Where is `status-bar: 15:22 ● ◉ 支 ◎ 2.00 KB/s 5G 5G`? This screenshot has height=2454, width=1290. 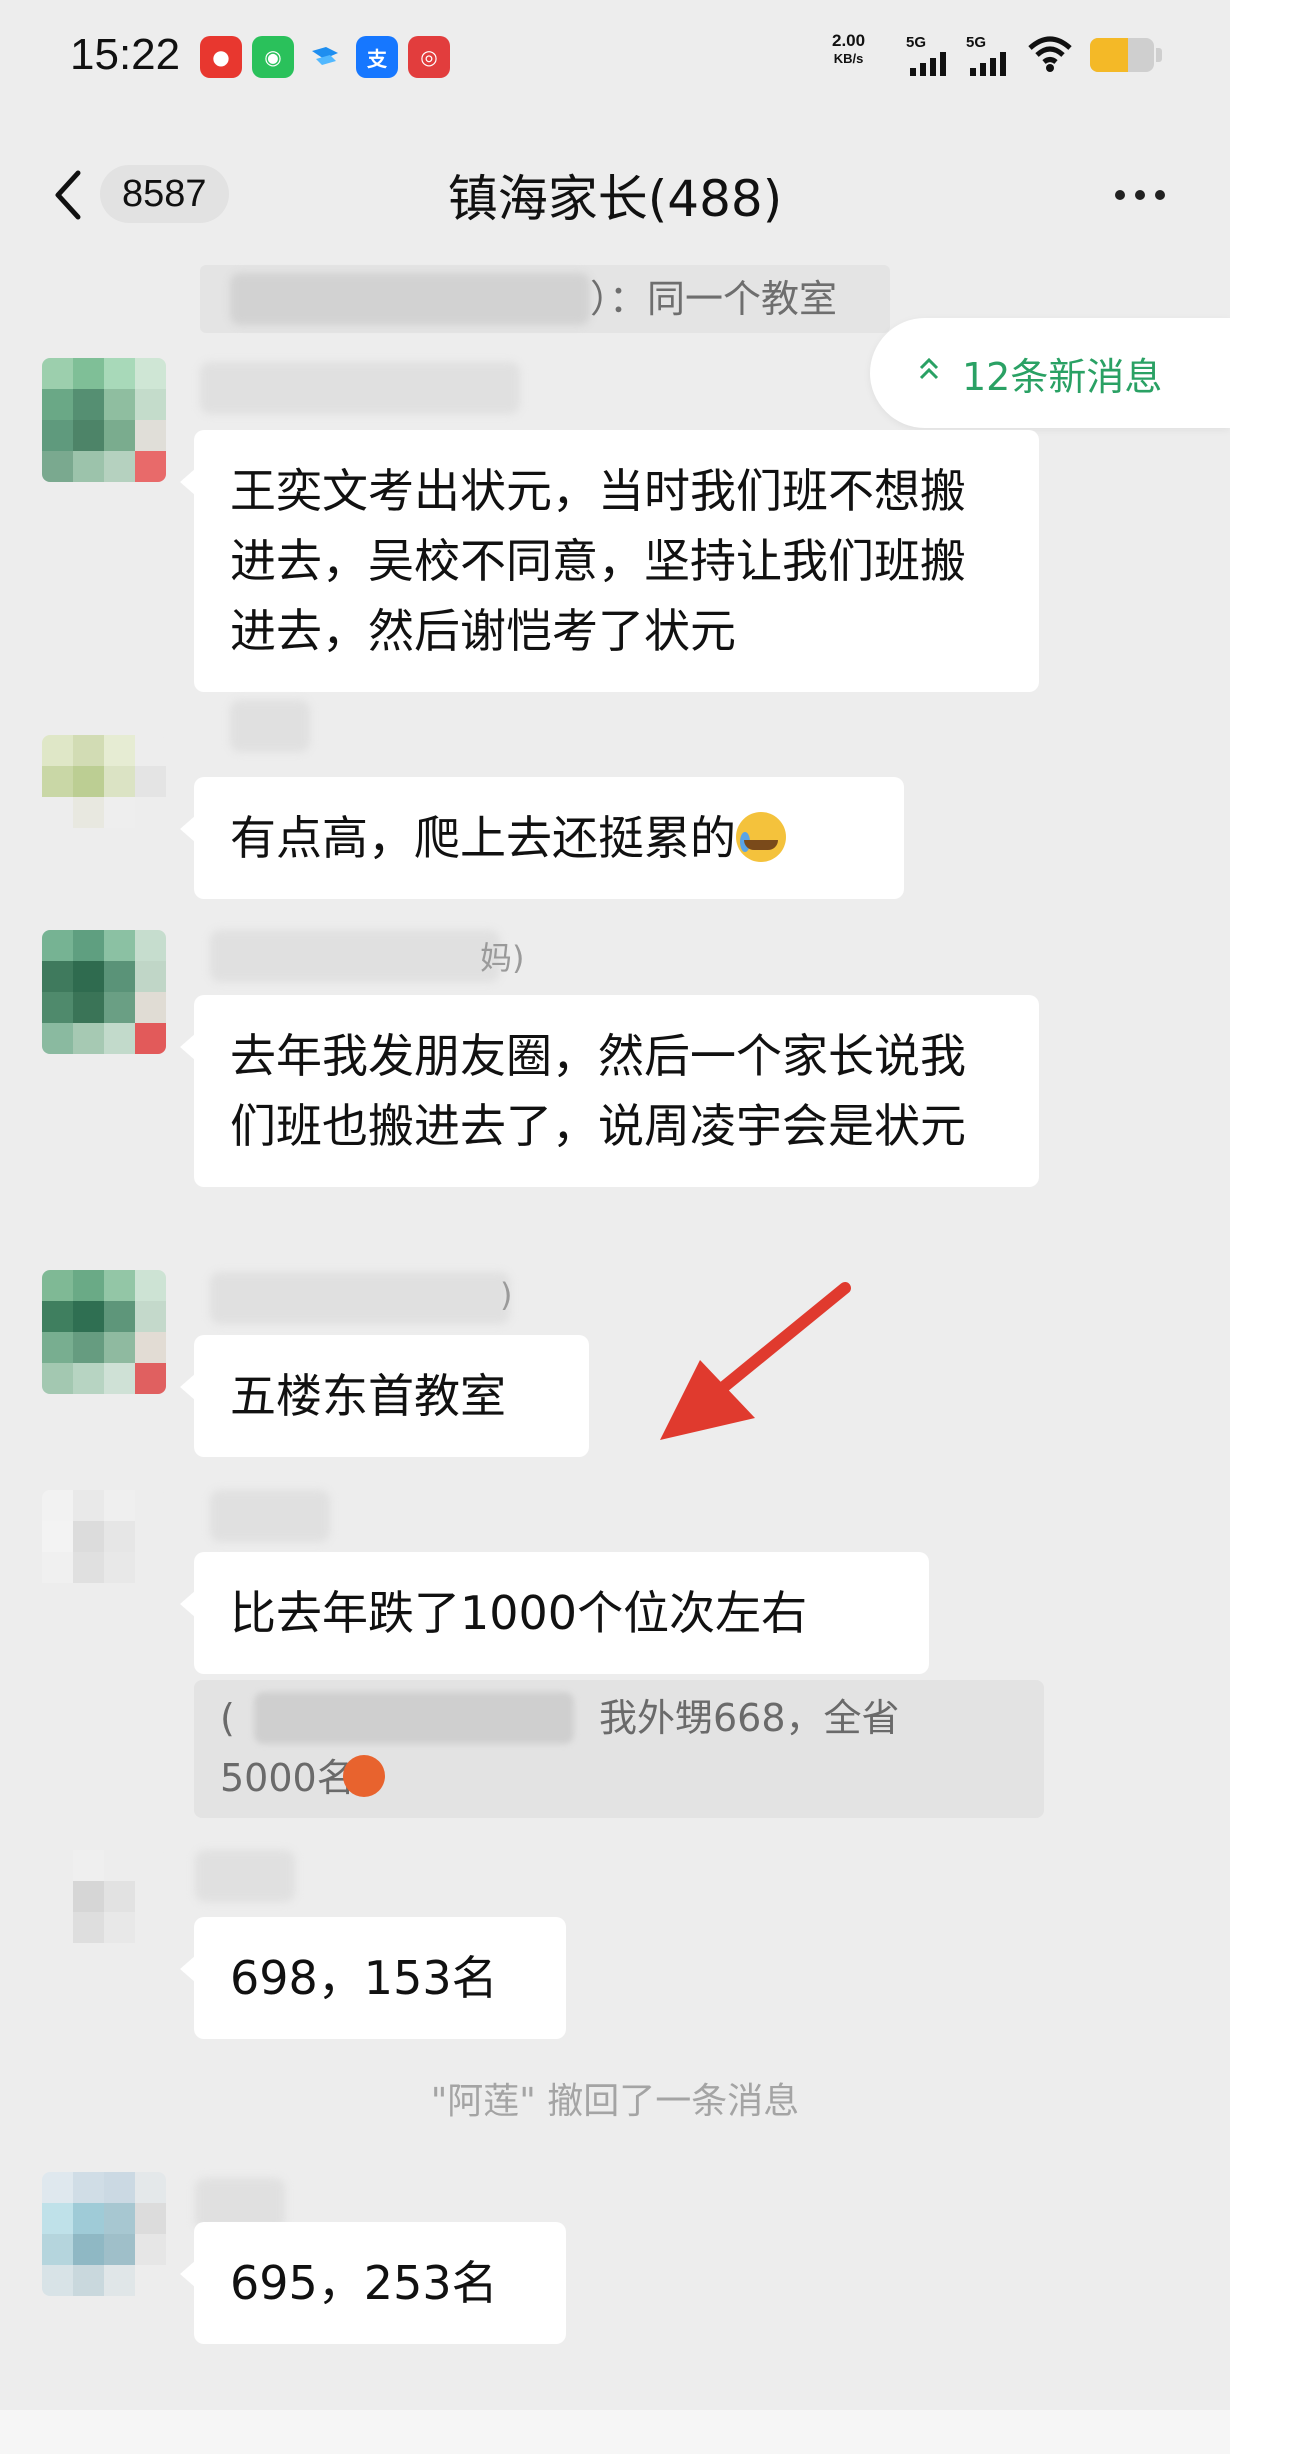
status-bar: 15:22 ● ◉ 支 ◎ 2.00 KB/s 5G 5G is located at coordinates (615, 57).